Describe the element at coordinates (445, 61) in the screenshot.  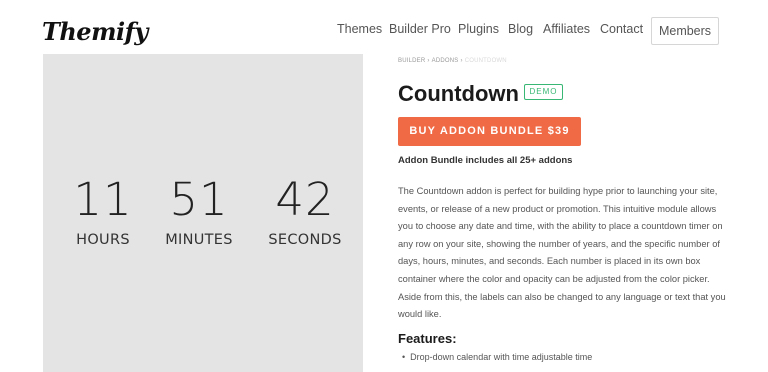
I see `breadcrumb-addons: ADDONS` at that location.